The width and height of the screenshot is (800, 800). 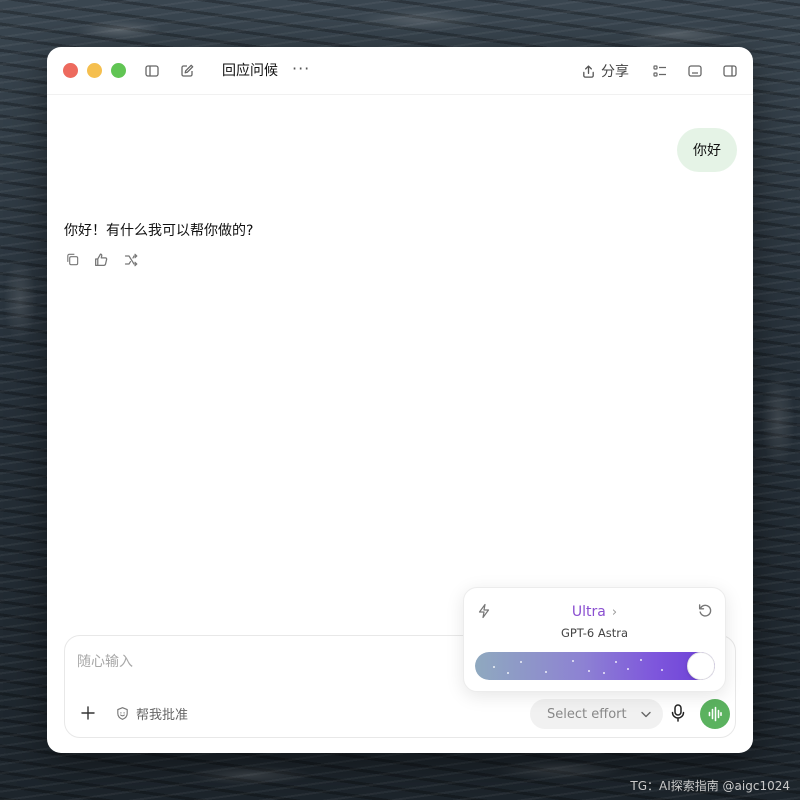 What do you see at coordinates (122, 713) in the screenshot?
I see `shield-icon` at bounding box center [122, 713].